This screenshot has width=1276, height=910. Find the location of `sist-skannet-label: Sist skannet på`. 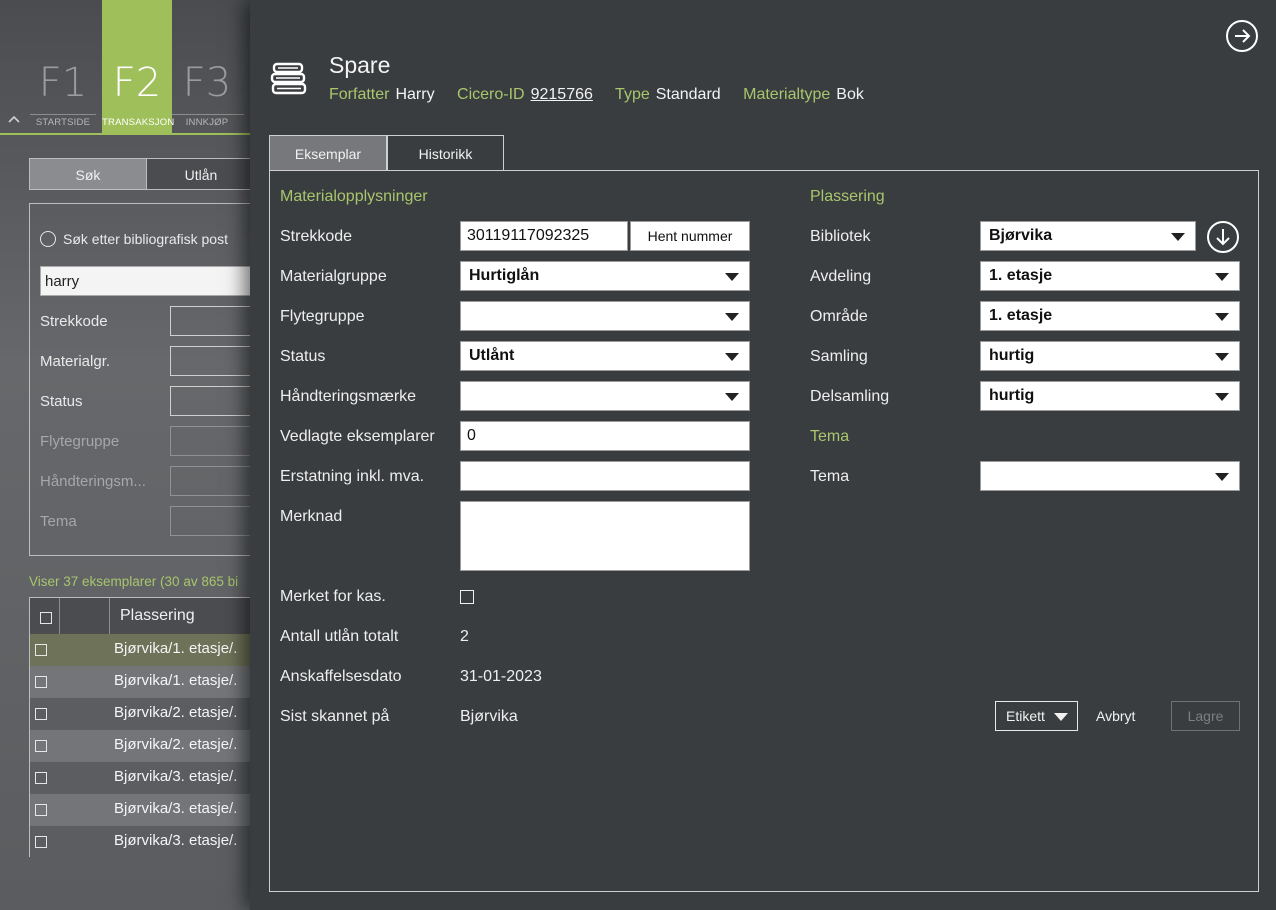

sist-skannet-label: Sist skannet på is located at coordinates (335, 716).